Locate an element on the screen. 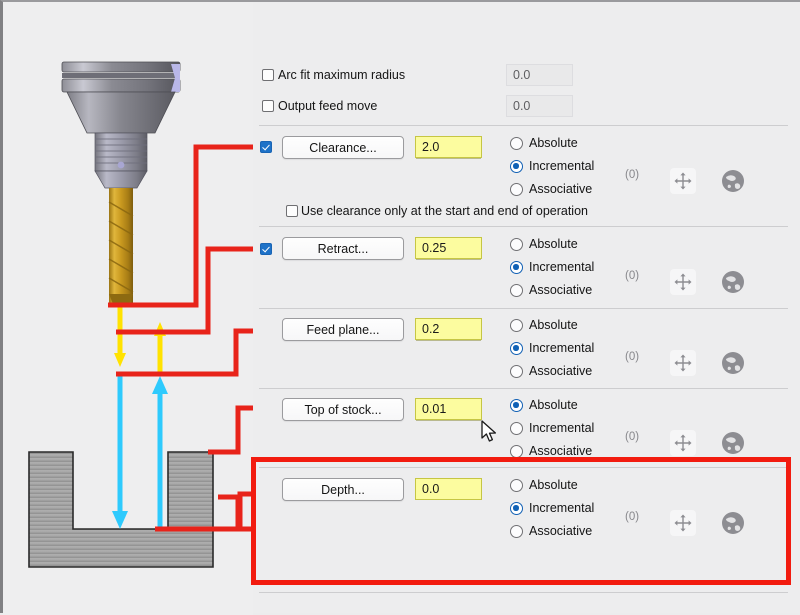 This screenshot has height=615, width=800. retract-value-field: 0.25 is located at coordinates (448, 248).